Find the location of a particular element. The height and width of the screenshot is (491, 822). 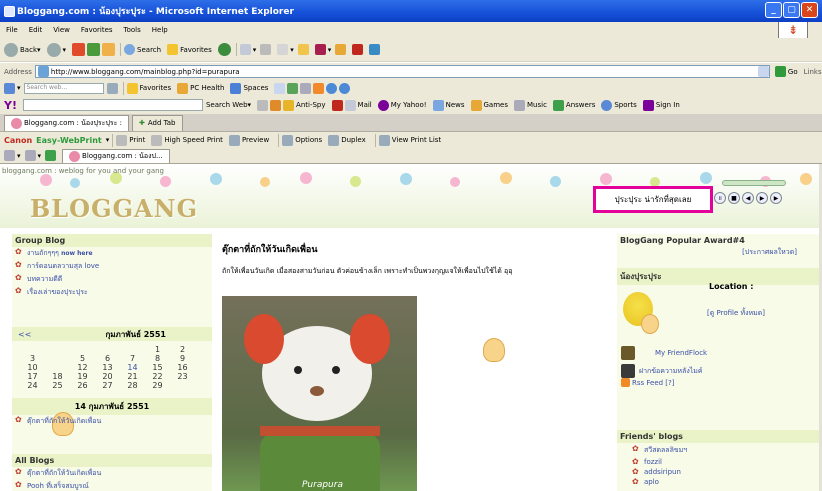

close-button: ✕ is located at coordinates (809, 10).